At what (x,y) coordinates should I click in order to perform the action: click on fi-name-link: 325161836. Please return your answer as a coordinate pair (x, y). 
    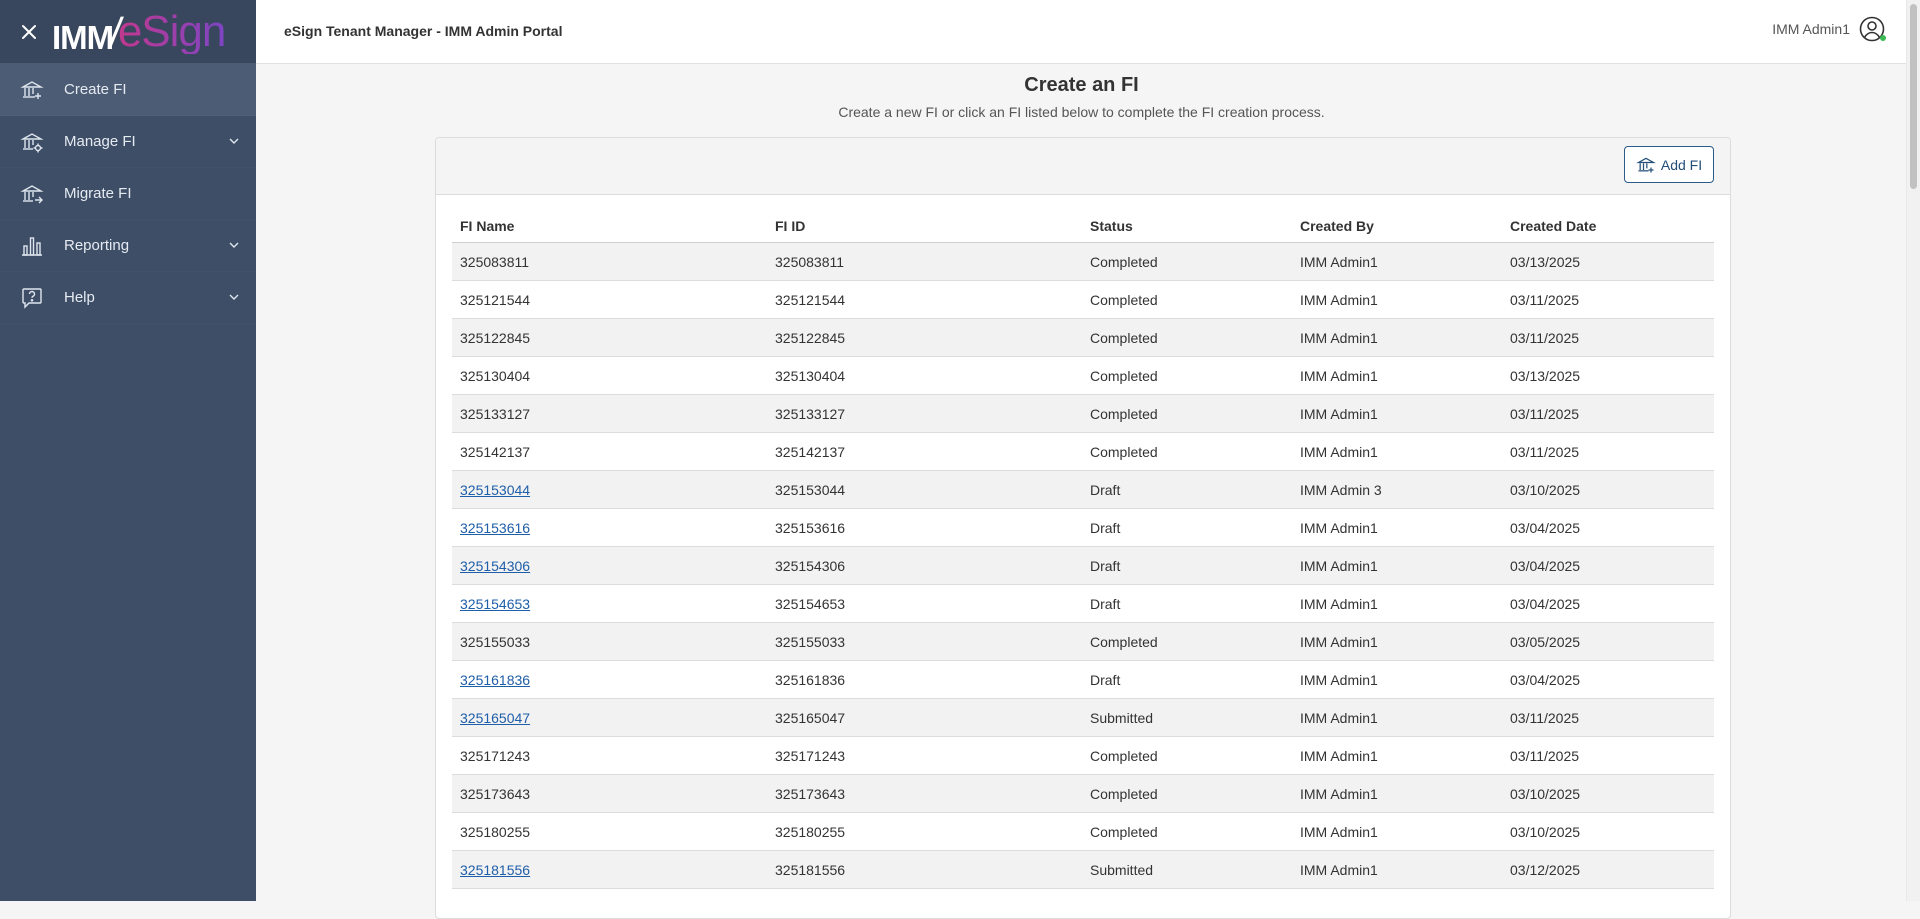
    Looking at the image, I should click on (495, 680).